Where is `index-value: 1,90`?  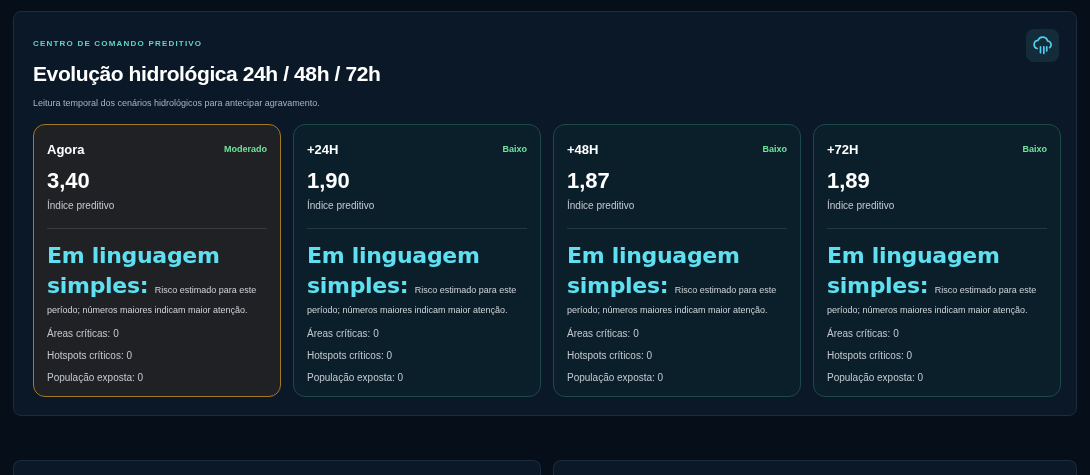
index-value: 1,90 is located at coordinates (329, 180).